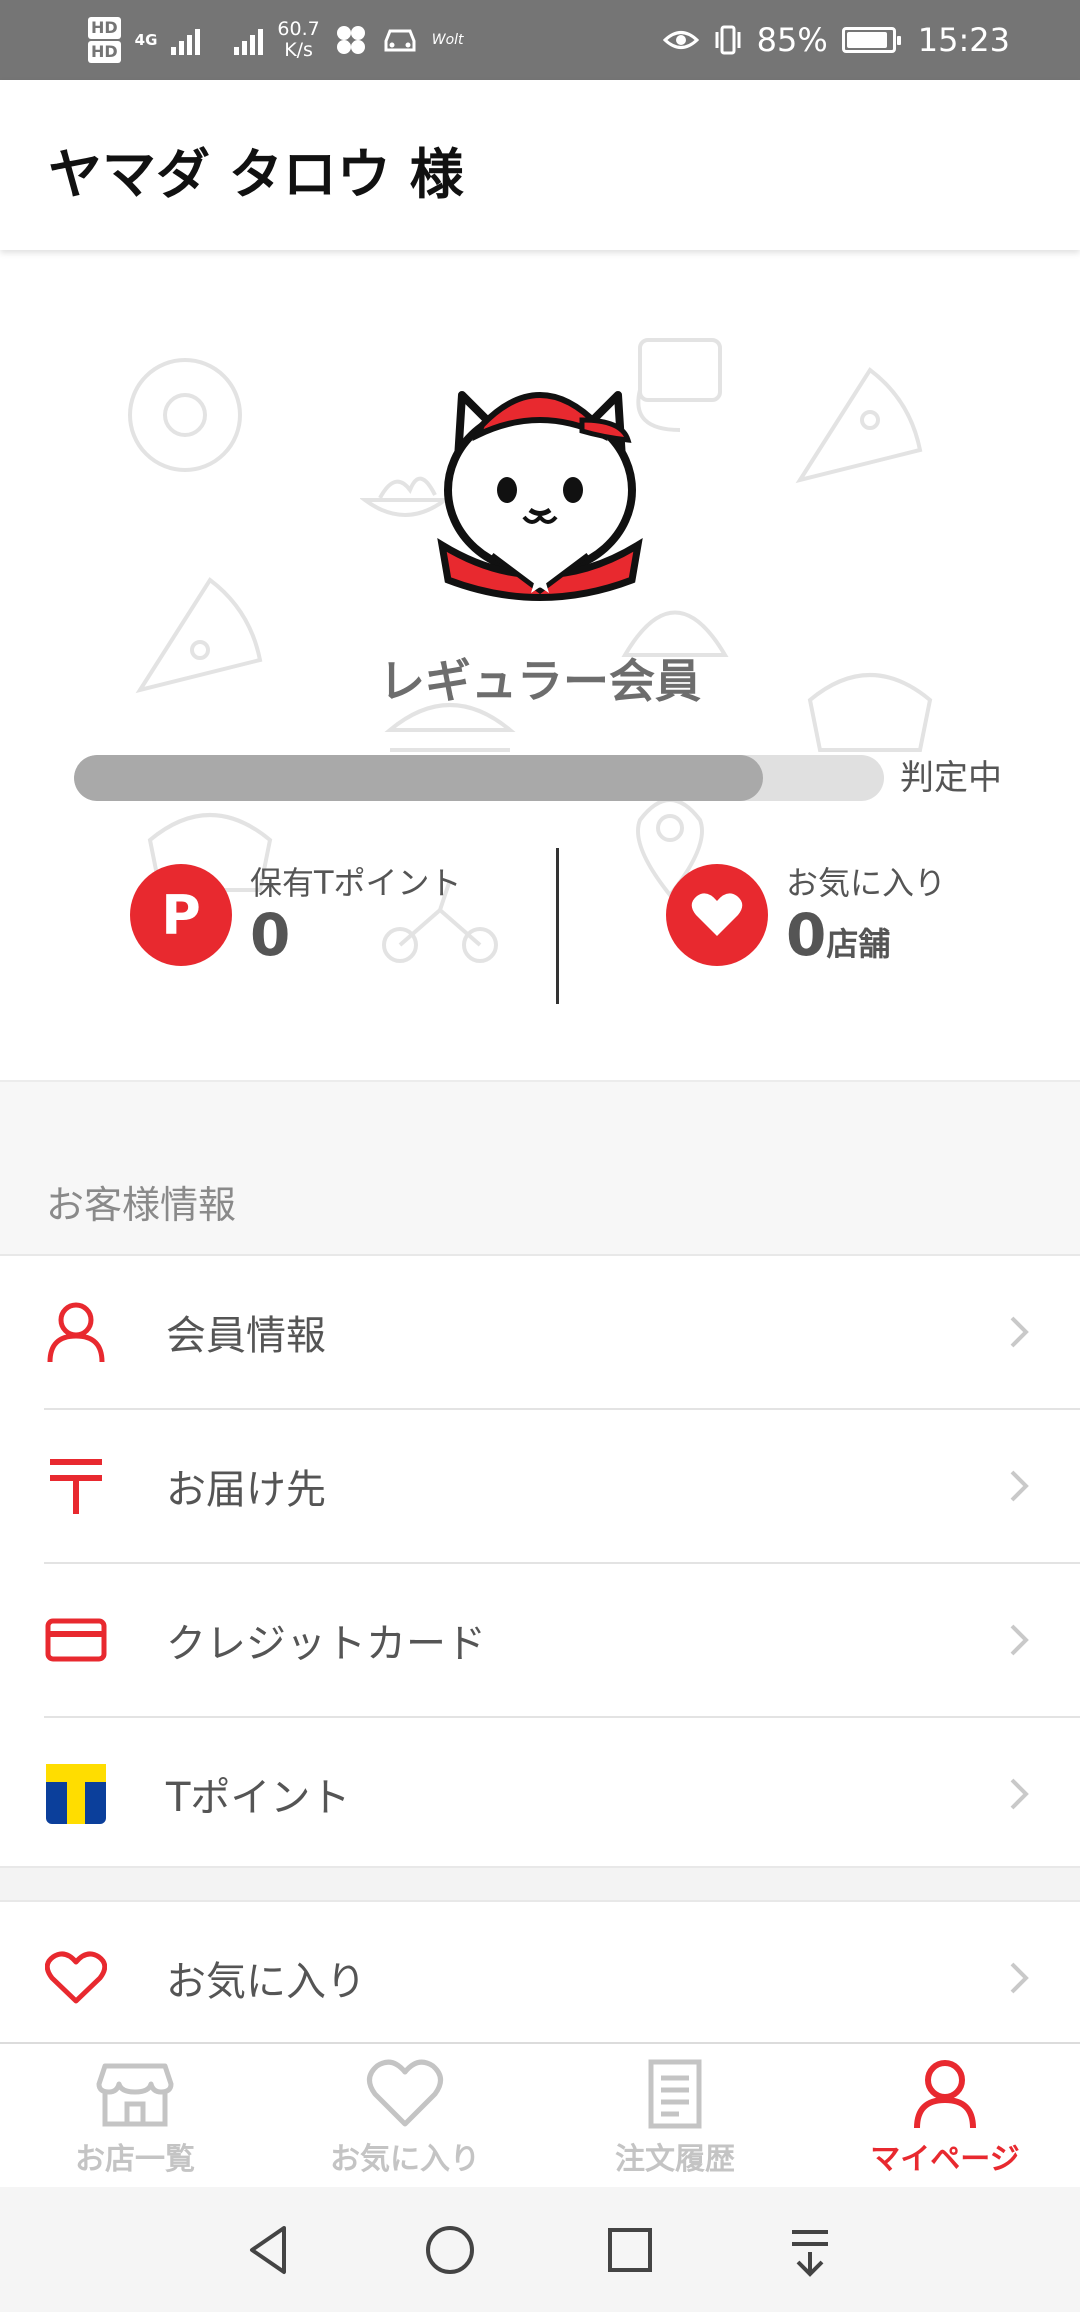  Describe the element at coordinates (249, 40) in the screenshot. I see `signal-2-icon` at that location.